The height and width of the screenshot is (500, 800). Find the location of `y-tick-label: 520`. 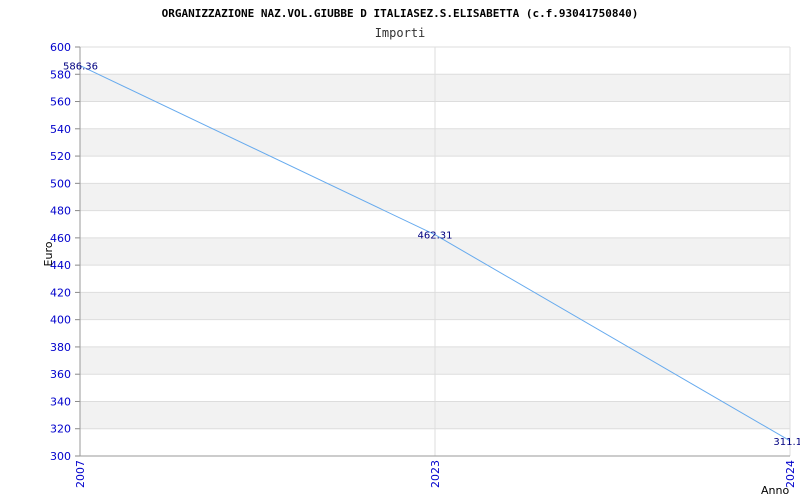

y-tick-label: 520 is located at coordinates (60, 156).